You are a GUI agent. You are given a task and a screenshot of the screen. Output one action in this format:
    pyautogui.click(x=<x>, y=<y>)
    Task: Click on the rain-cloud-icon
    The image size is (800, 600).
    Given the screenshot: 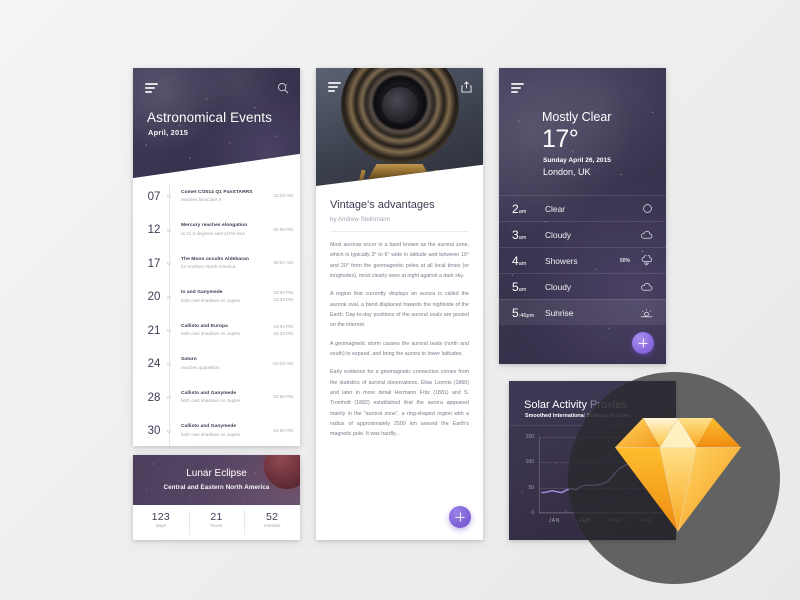 What is the action you would take?
    pyautogui.click(x=646, y=260)
    